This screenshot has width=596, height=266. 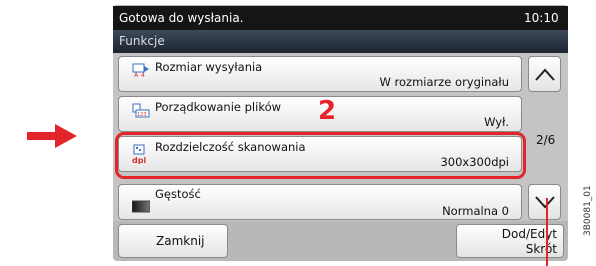 What do you see at coordinates (475, 211) in the screenshot?
I see `list-item-value: Normalna 0` at bounding box center [475, 211].